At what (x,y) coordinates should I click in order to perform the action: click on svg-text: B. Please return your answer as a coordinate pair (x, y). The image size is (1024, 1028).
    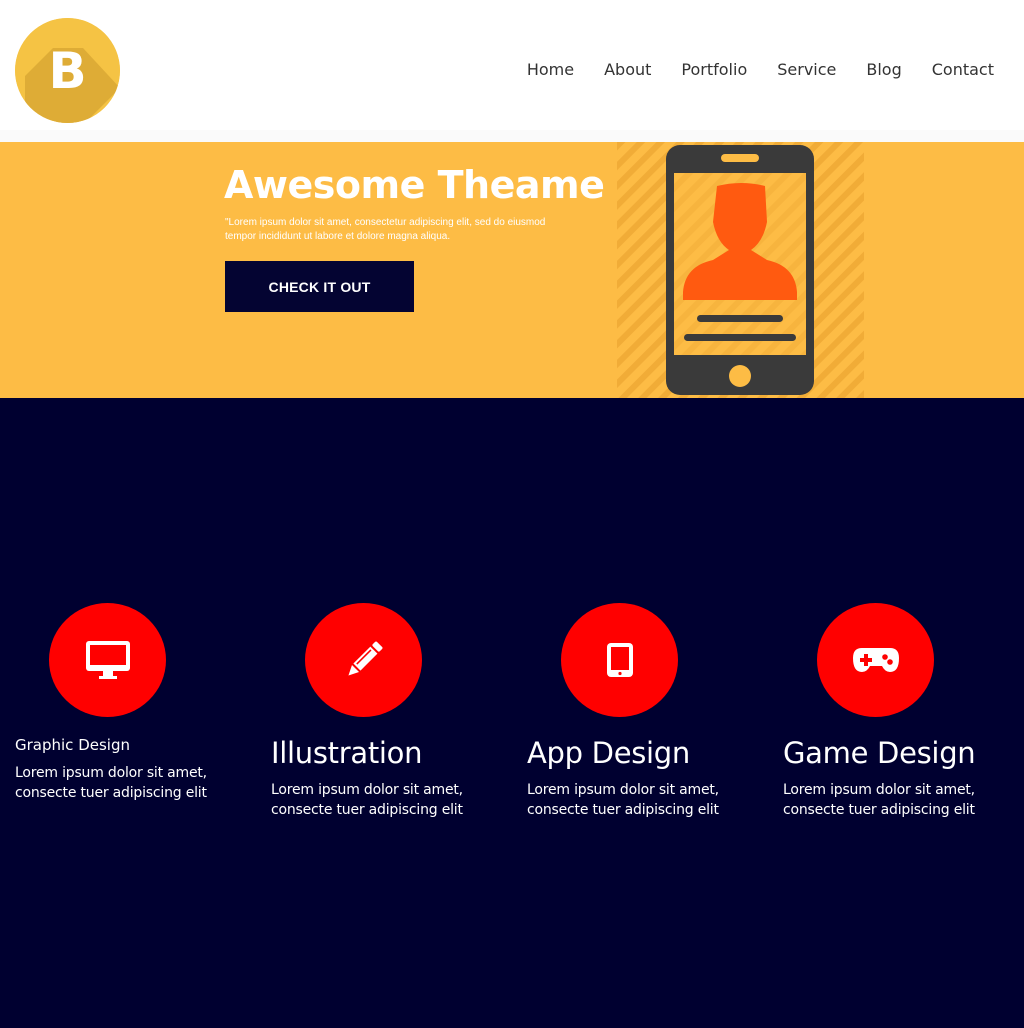
    Looking at the image, I should click on (67, 71).